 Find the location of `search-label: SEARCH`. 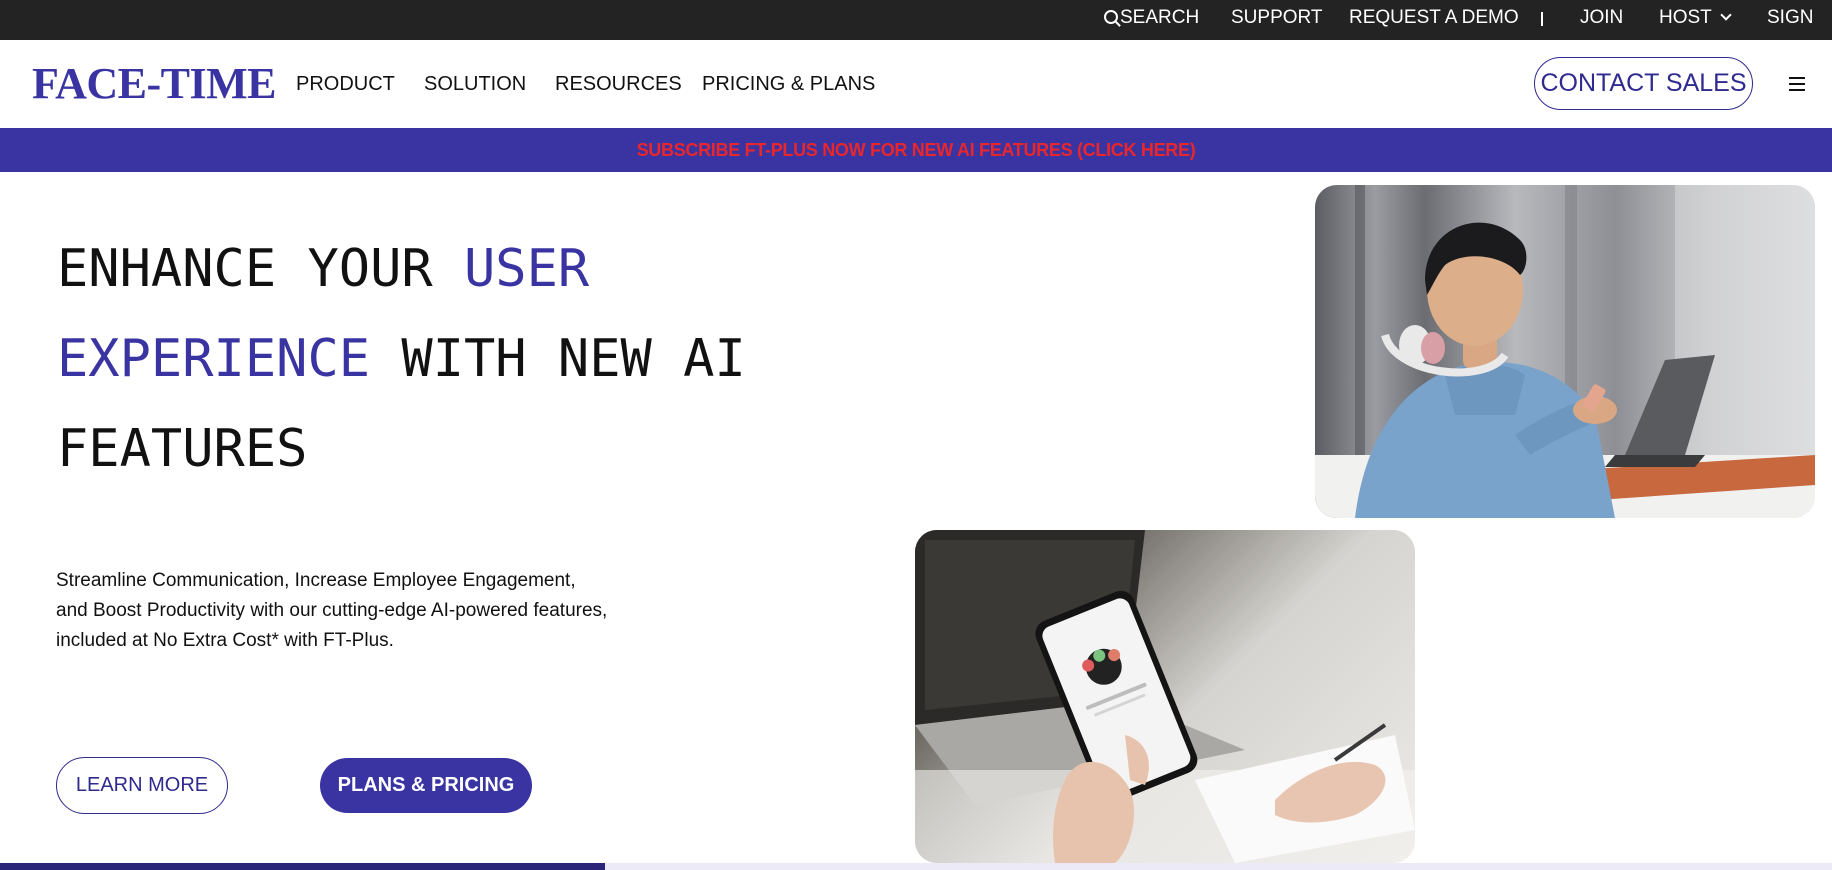

search-label: SEARCH is located at coordinates (1160, 17).